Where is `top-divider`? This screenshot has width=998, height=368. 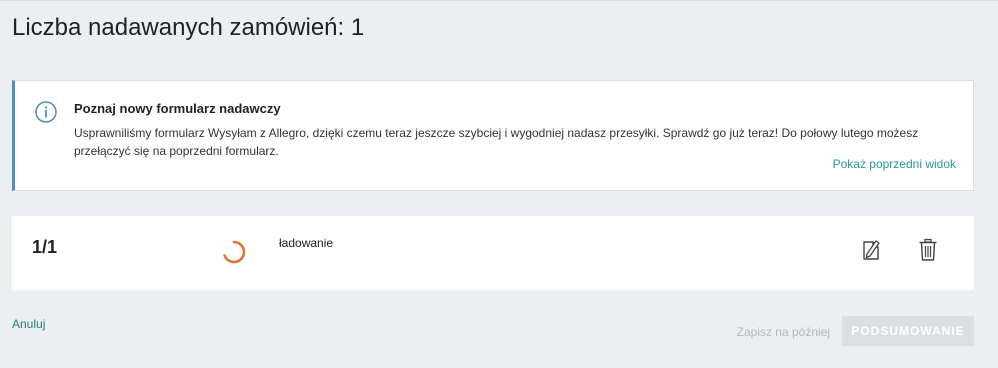
top-divider is located at coordinates (499, 0).